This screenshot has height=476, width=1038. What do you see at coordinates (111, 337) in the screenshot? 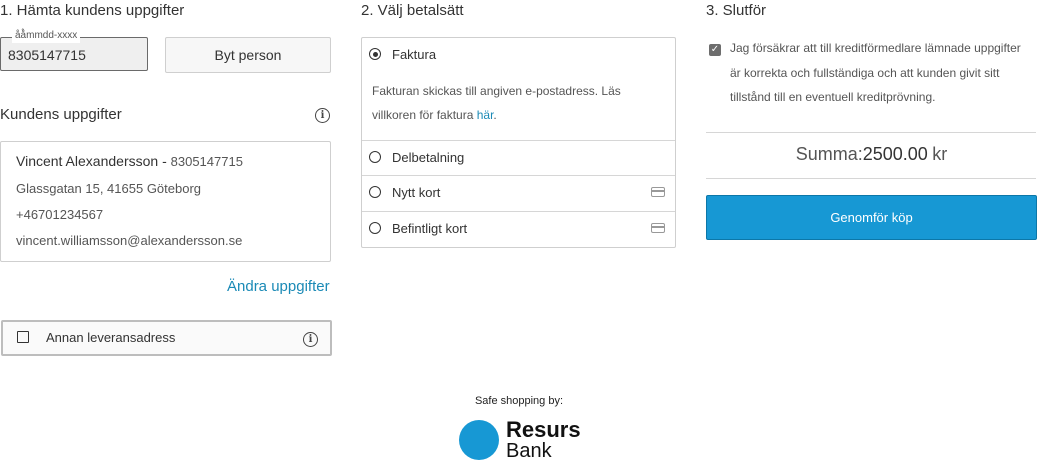
I see `alt-delivery-label: Annan leveransadress` at bounding box center [111, 337].